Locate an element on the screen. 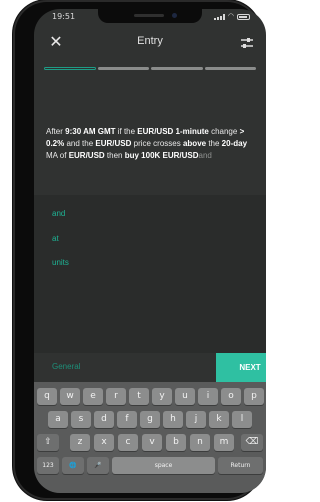  key-l: l is located at coordinates (242, 419).